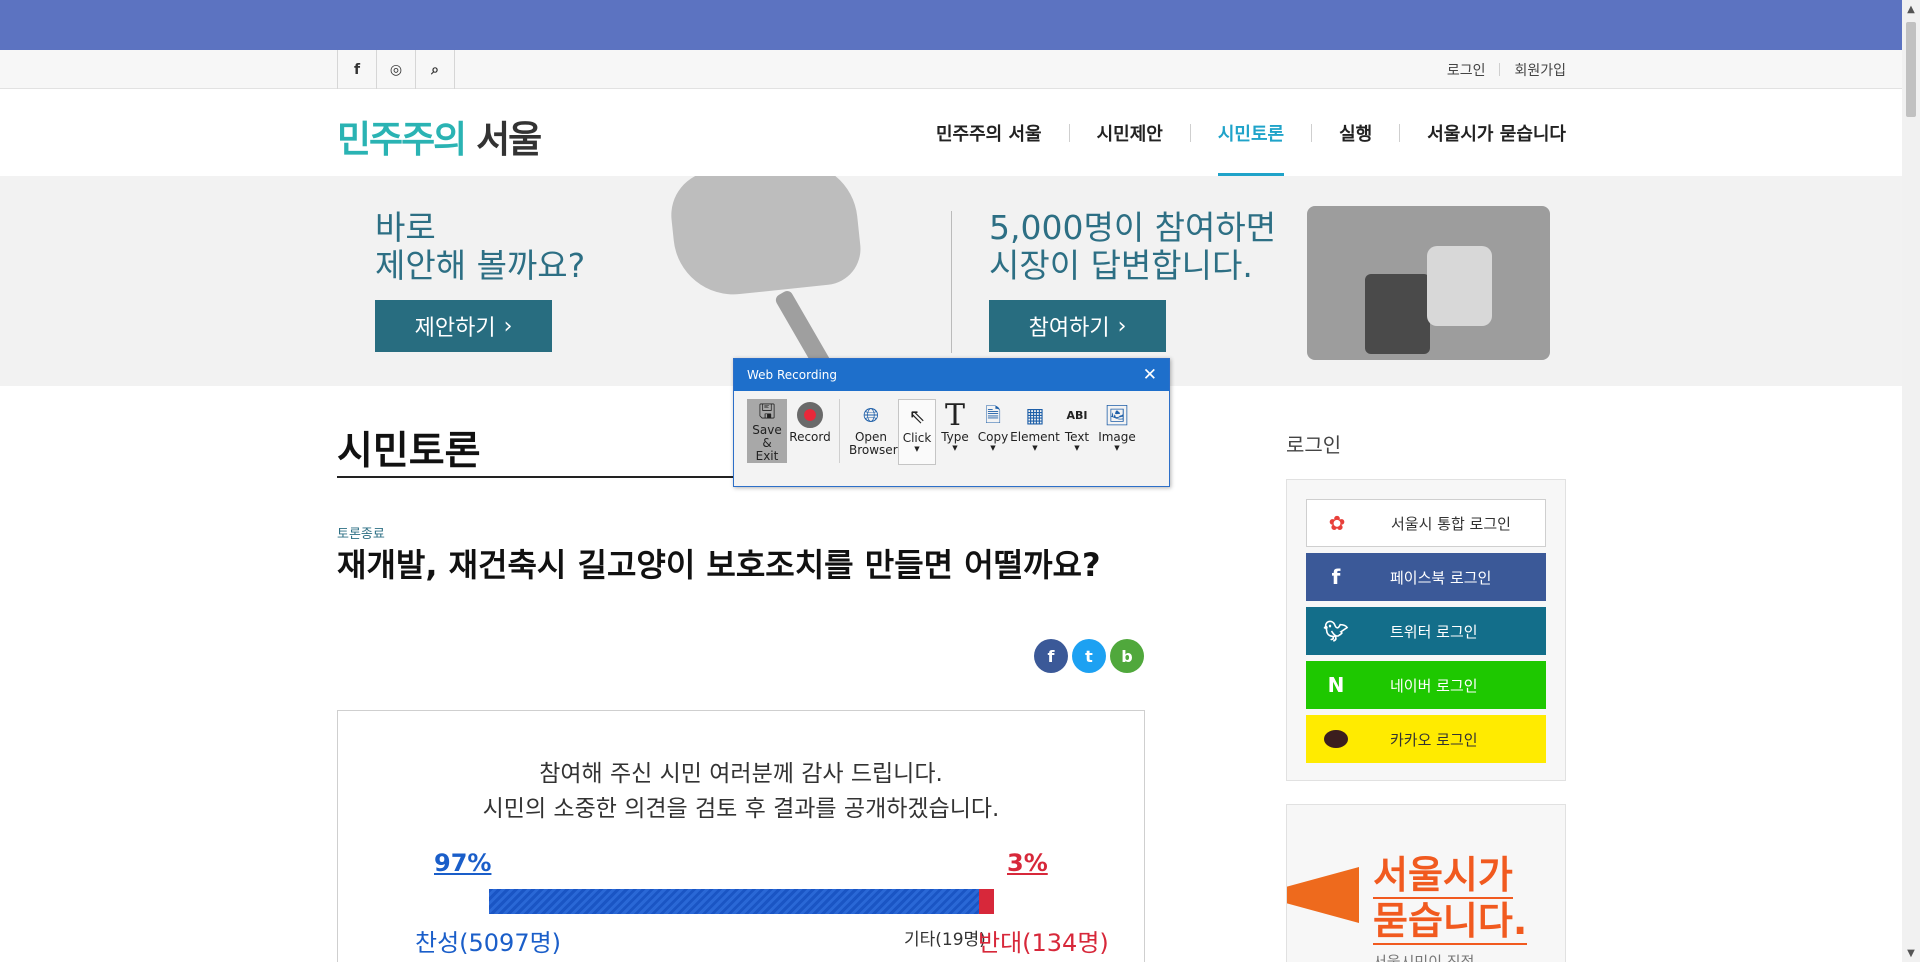 The image size is (1920, 962). Describe the element at coordinates (1127, 656) in the screenshot. I see `band-share-icon: b` at that location.